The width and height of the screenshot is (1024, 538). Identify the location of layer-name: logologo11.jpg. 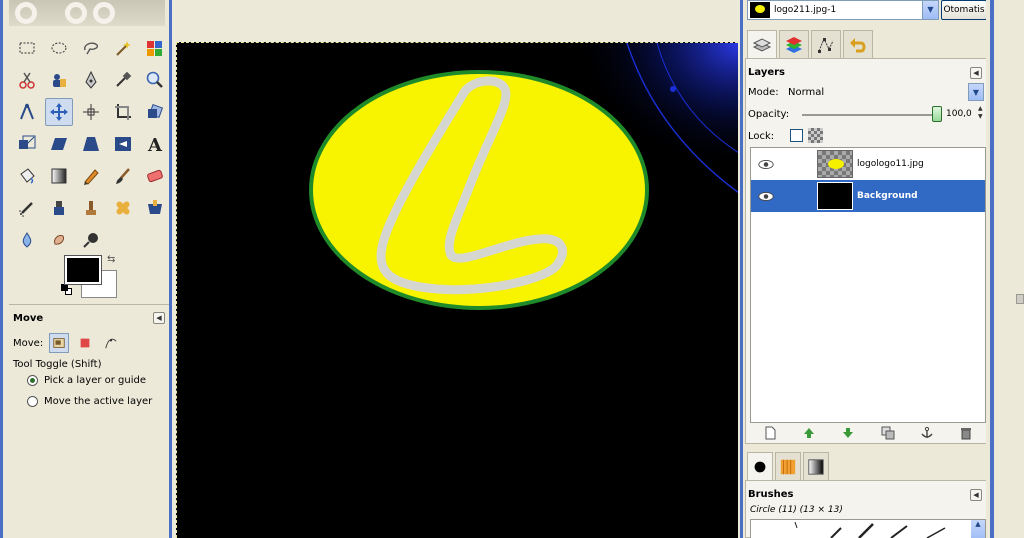
(890, 164).